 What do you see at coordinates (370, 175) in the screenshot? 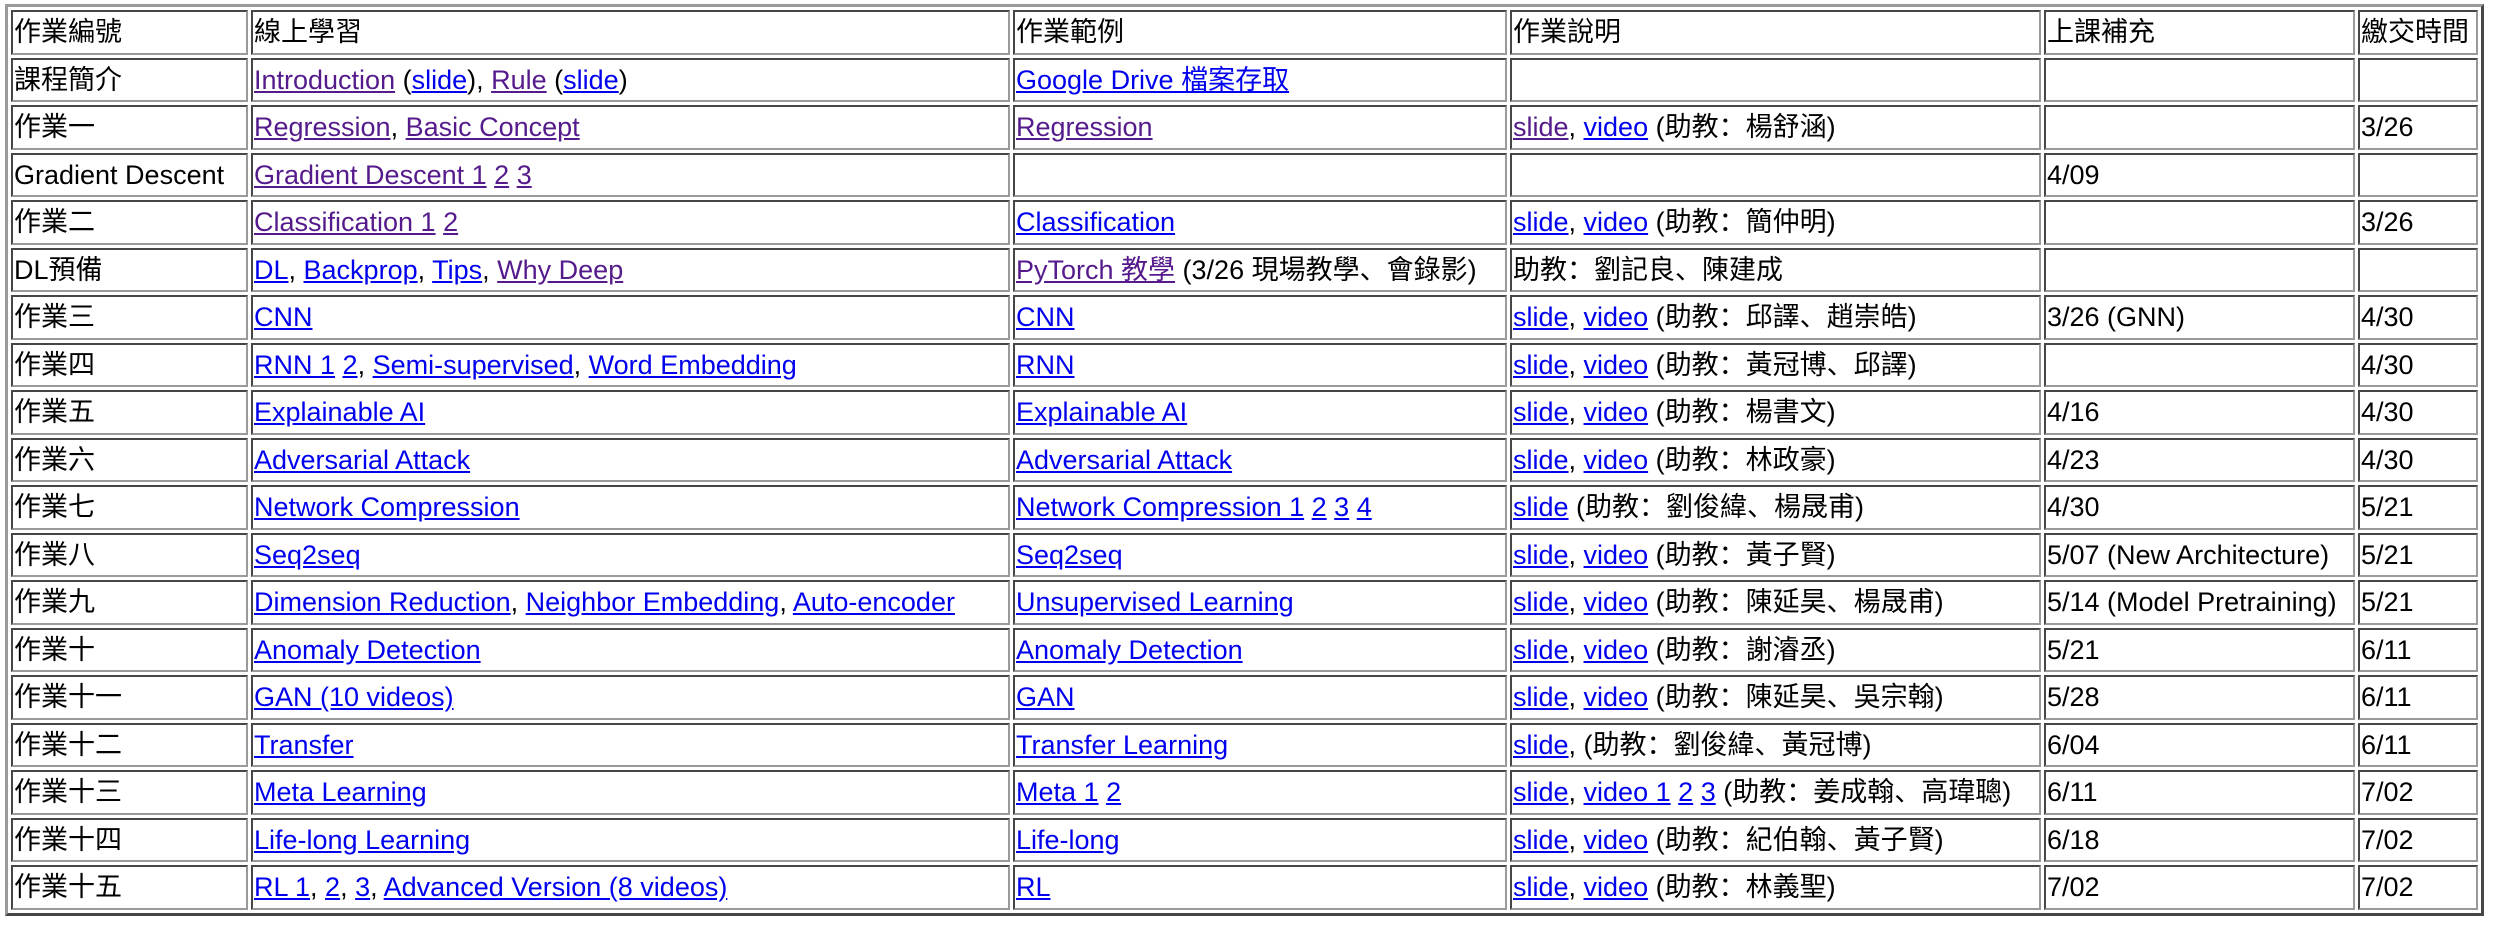
I see `link-gradient-descent-1: Gradient Descent 1` at bounding box center [370, 175].